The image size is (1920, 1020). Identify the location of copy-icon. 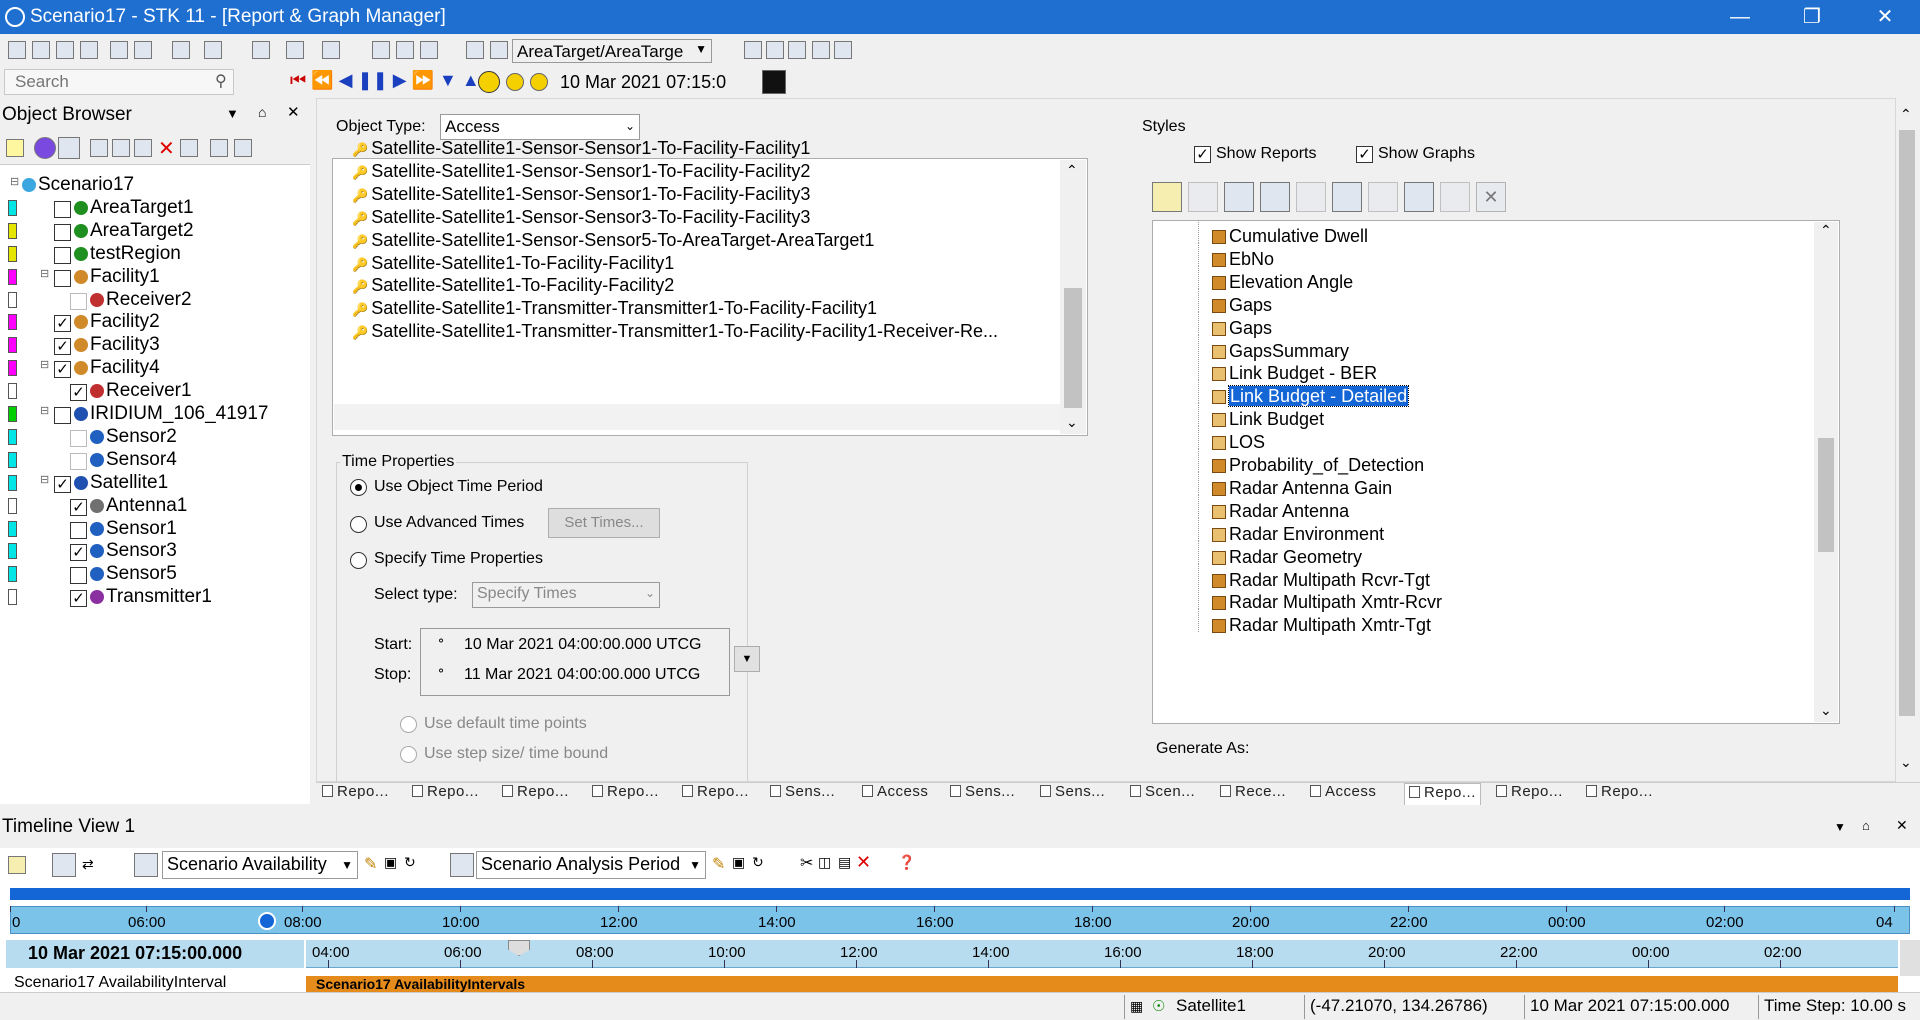
(121, 148).